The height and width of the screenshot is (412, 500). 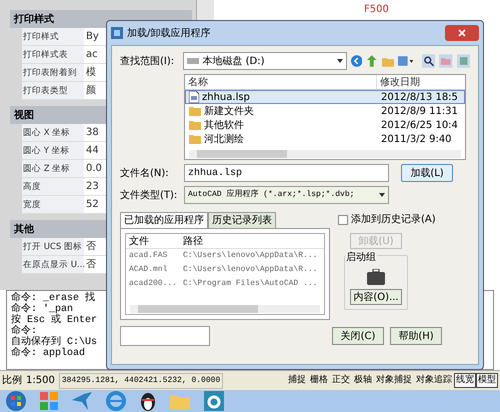 What do you see at coordinates (24, 331) in the screenshot?
I see `command-line: 命令:` at bounding box center [24, 331].